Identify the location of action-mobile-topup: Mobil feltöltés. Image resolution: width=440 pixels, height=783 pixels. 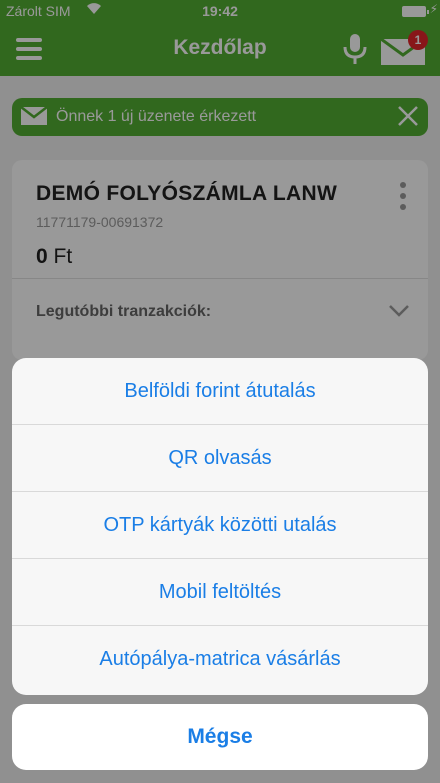
(220, 592).